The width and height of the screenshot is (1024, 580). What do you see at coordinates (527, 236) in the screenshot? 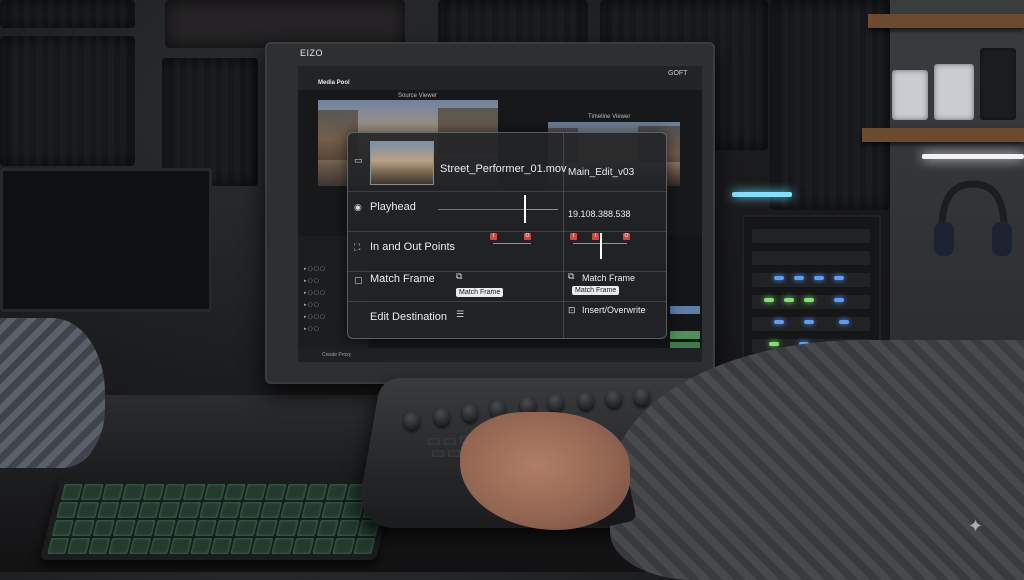
I see `out-point-marker: O` at bounding box center [527, 236].